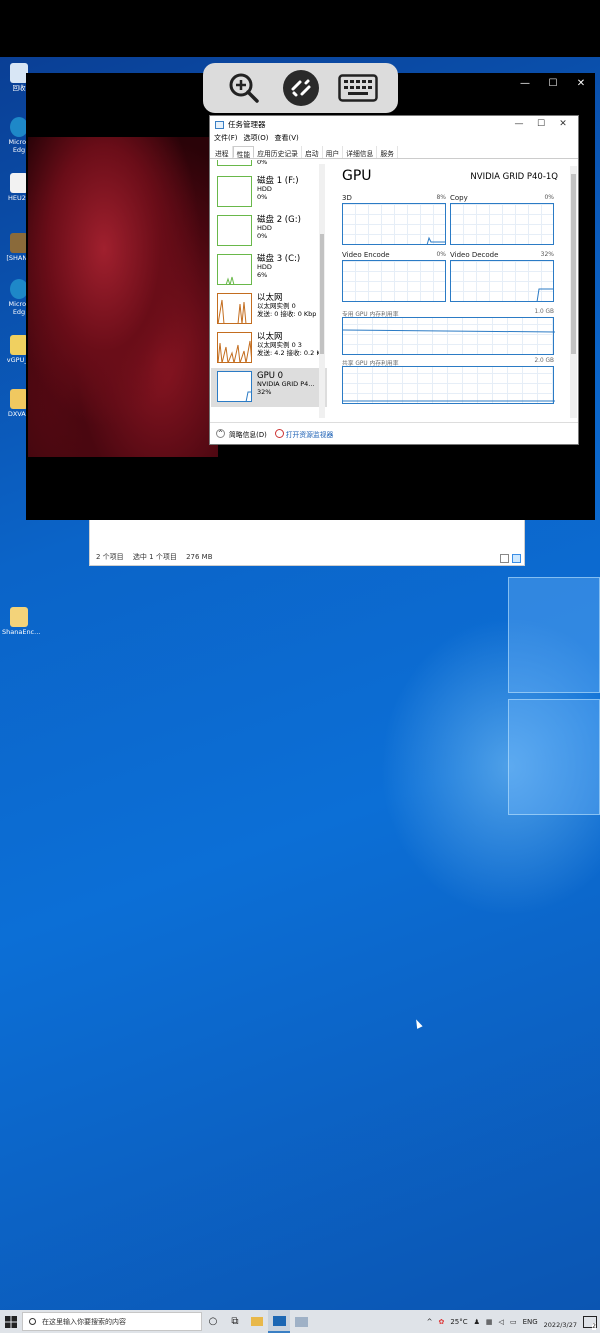 This screenshot has width=600, height=1333. I want to click on device-list-scrollbar, so click(322, 291).